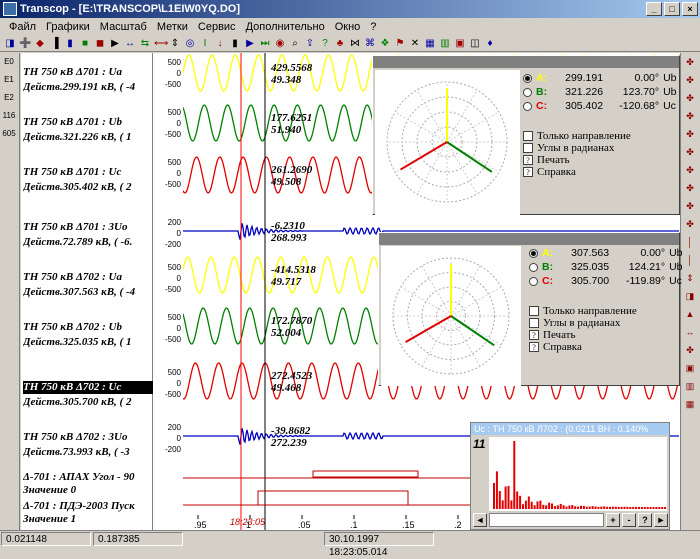 The height and width of the screenshot is (559, 700). What do you see at coordinates (373, 27) in the screenshot?
I see `menu-help: ?` at bounding box center [373, 27].